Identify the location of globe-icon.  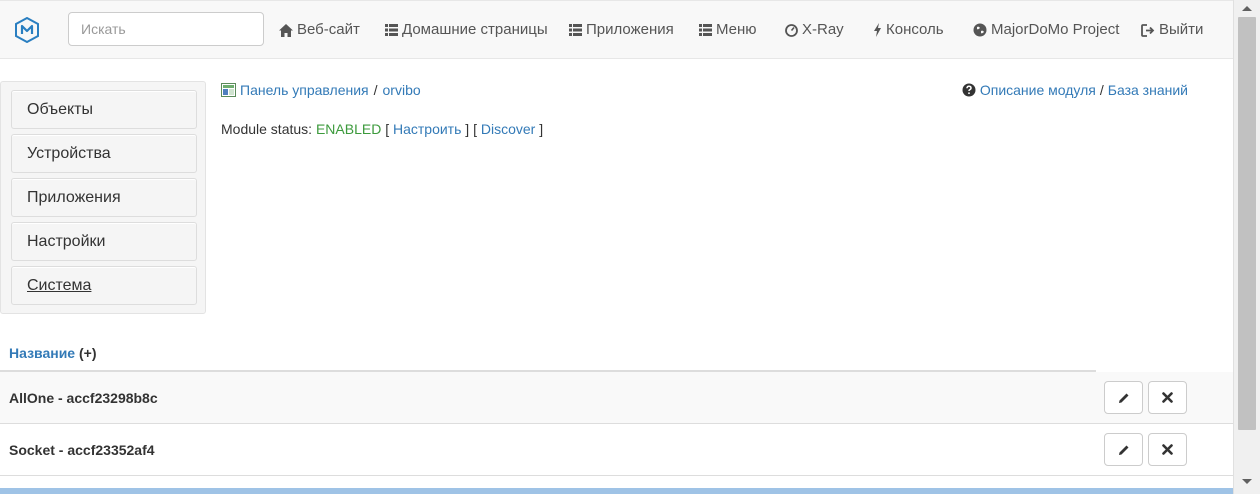
(980, 30).